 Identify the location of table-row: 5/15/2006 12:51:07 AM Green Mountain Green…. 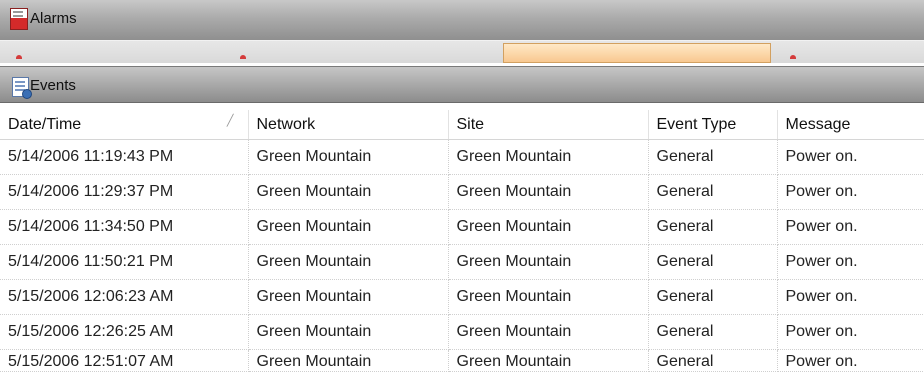
(462, 360).